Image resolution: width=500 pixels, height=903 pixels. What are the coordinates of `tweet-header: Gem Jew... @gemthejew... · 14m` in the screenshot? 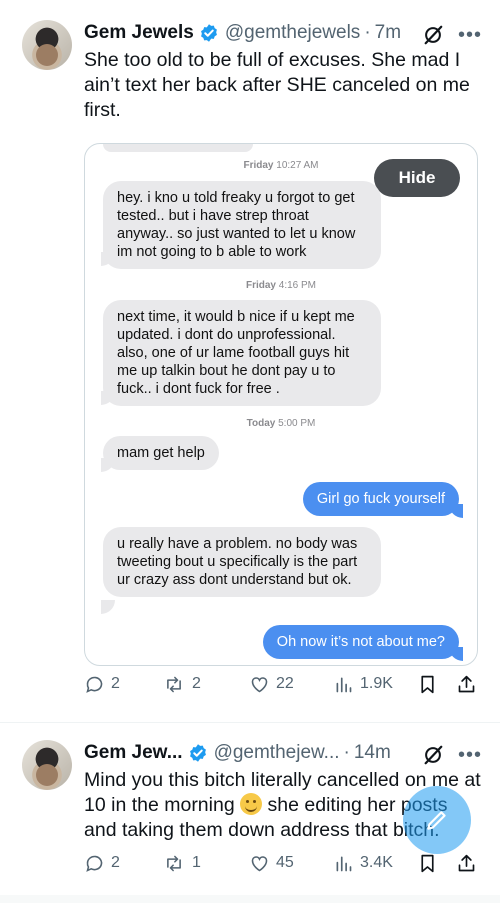 It's located at (237, 753).